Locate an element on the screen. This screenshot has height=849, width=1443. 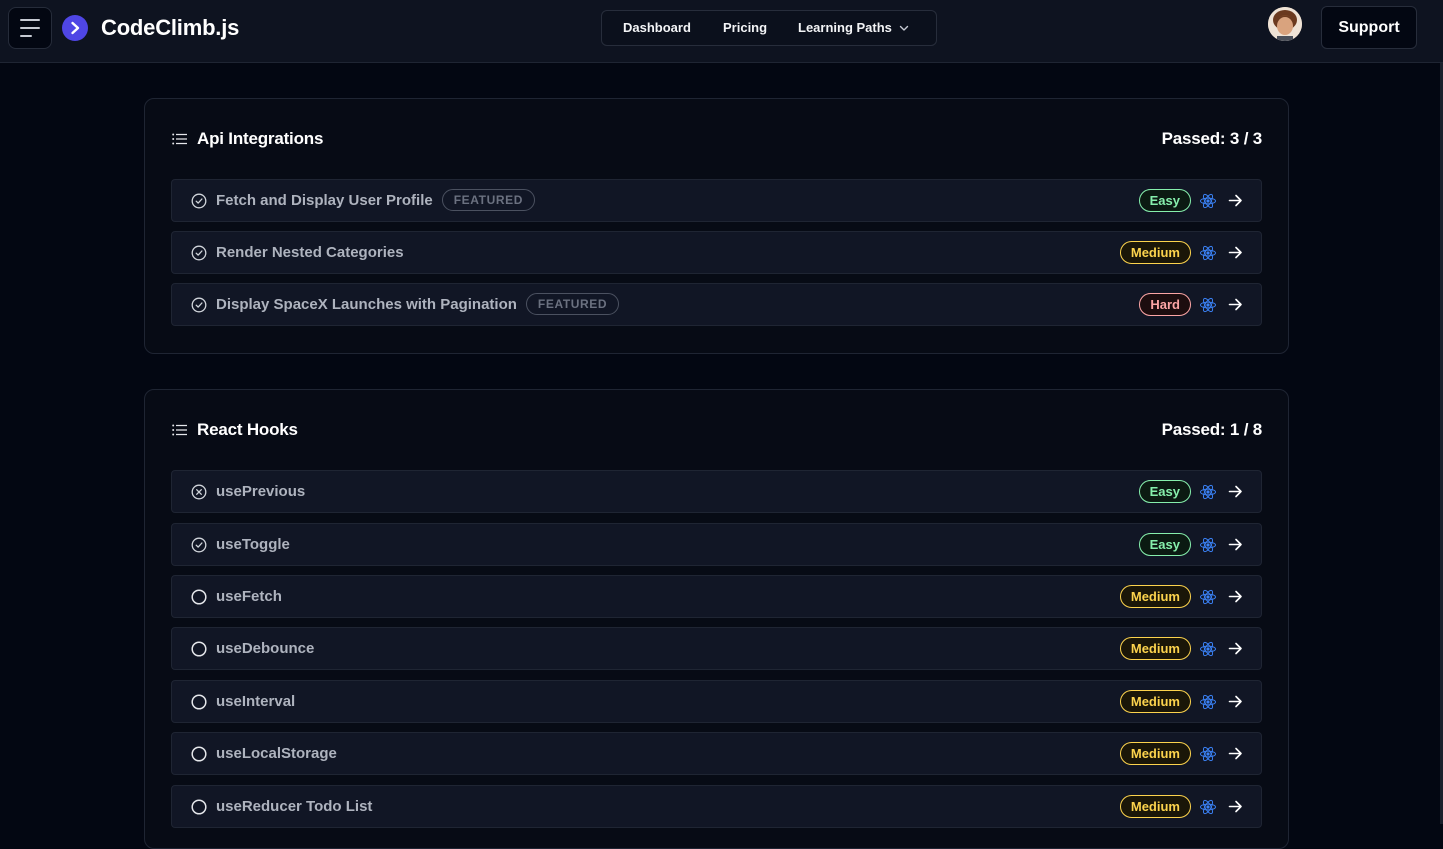
menu-button is located at coordinates (30, 28).